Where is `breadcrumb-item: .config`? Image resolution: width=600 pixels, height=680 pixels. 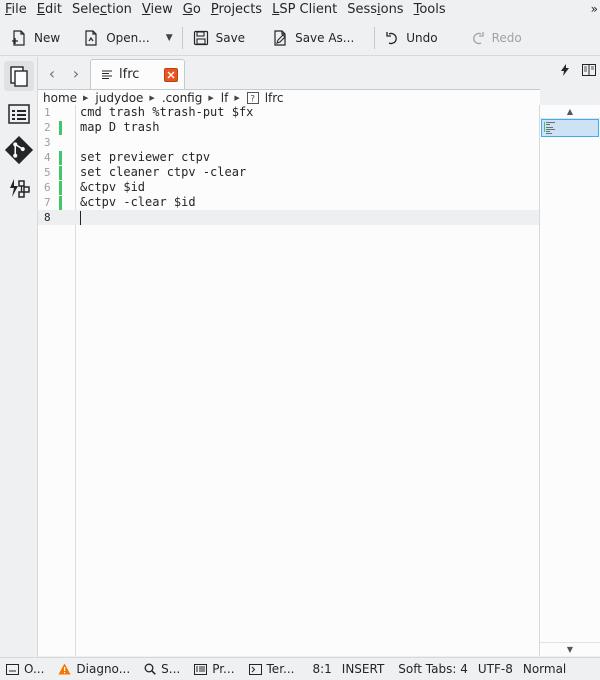 breadcrumb-item: .config is located at coordinates (182, 98).